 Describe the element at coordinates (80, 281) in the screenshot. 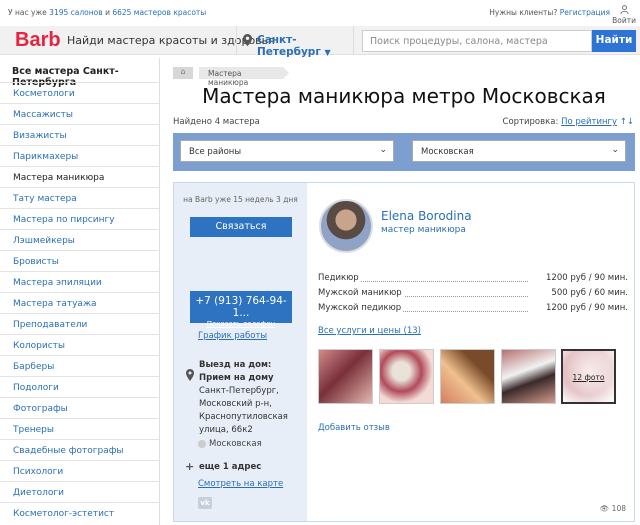

I see `sidebar-item: Мастера эпиляции` at that location.